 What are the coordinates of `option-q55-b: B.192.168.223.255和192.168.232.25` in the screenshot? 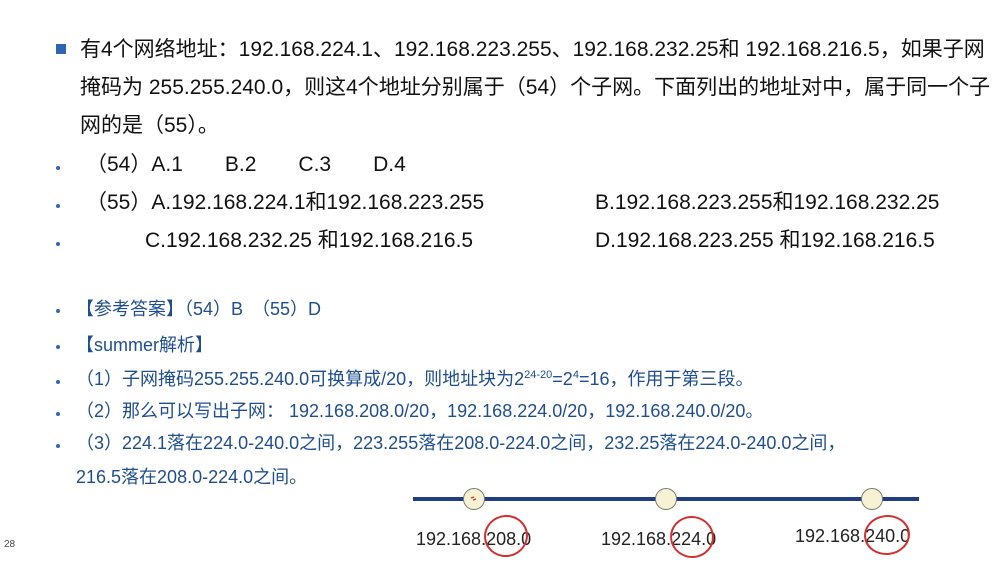 It's located at (767, 202).